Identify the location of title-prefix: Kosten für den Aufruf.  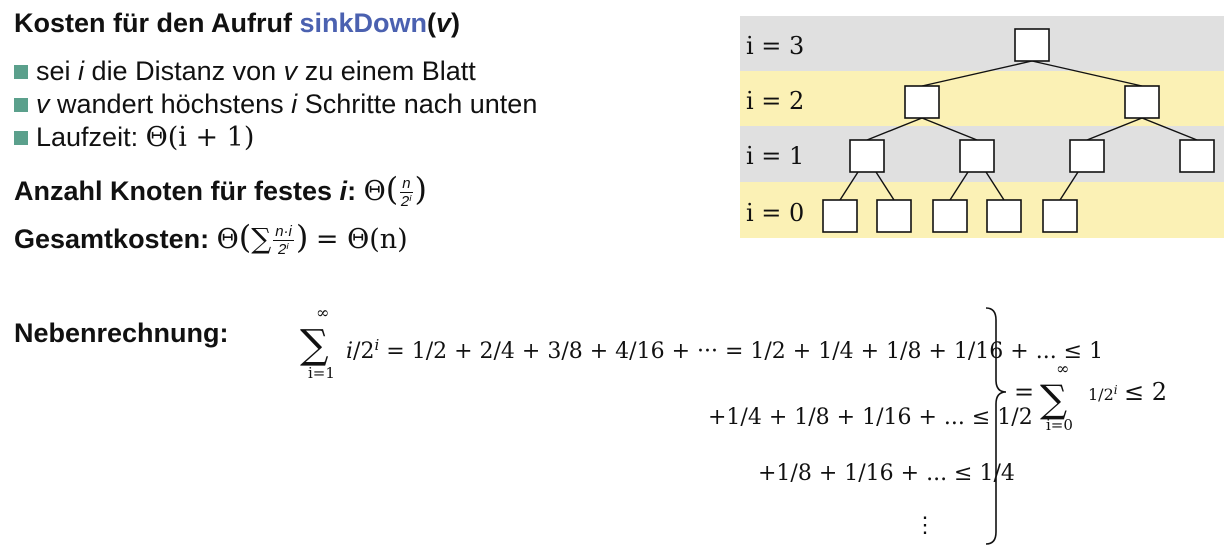
(153, 23).